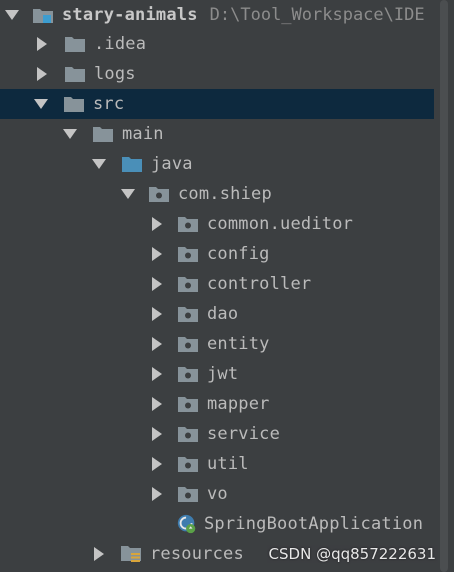 This screenshot has width=454, height=572. I want to click on tree-row-subpackage: util, so click(217, 464).